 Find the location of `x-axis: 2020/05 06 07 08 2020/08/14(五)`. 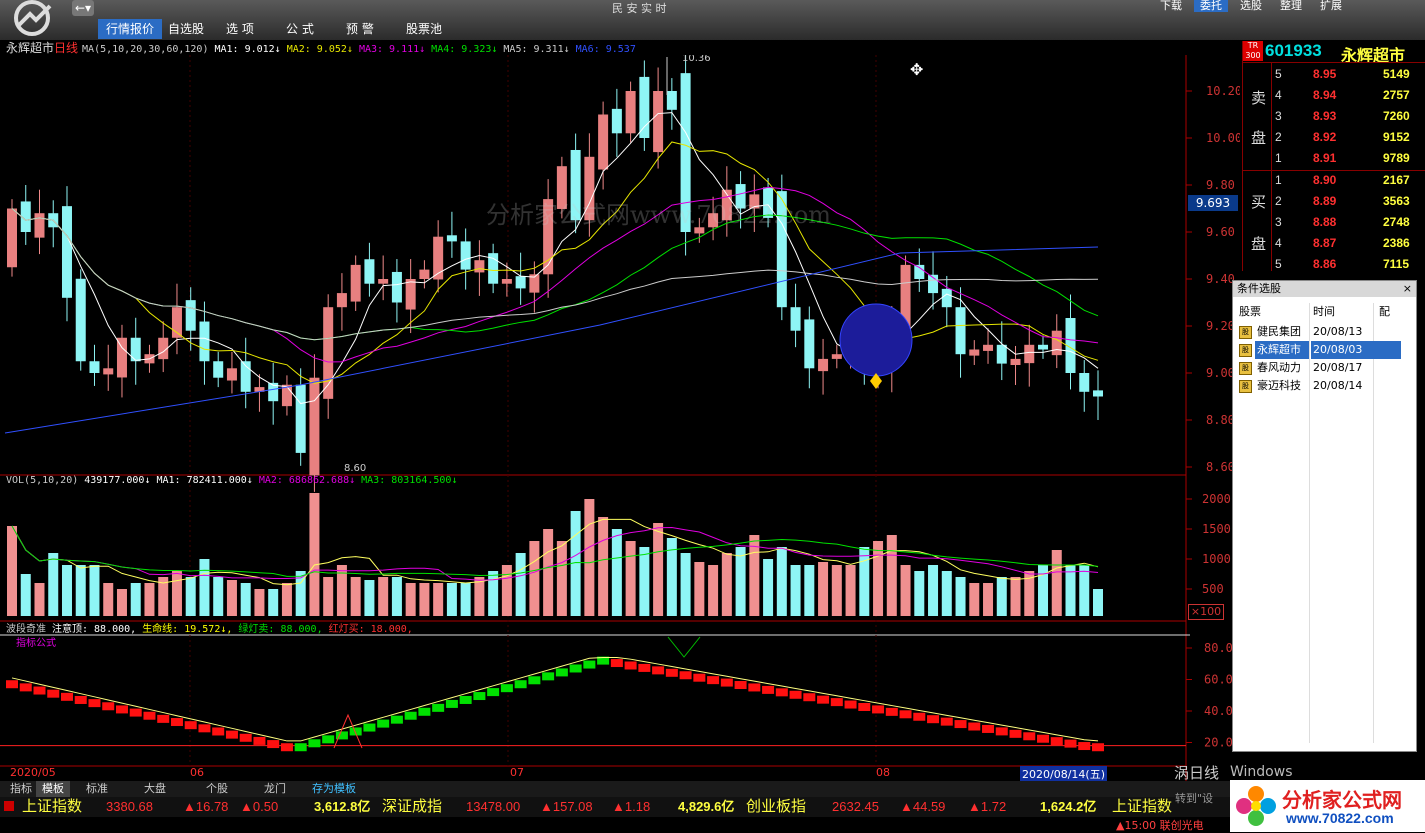

x-axis: 2020/05 06 07 08 2020/08/14(五) is located at coordinates (595, 774).